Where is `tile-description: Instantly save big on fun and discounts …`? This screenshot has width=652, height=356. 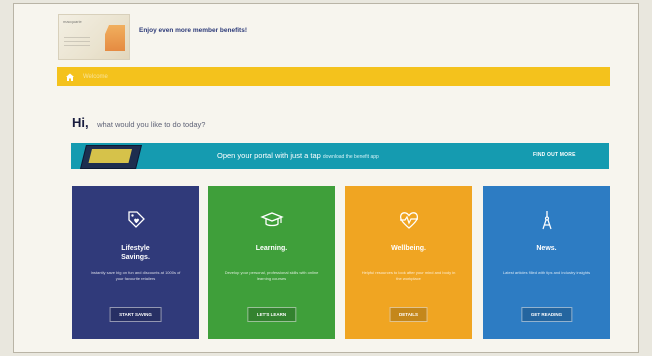
tile-description: Instantly save big on fun and discounts … is located at coordinates (135, 275).